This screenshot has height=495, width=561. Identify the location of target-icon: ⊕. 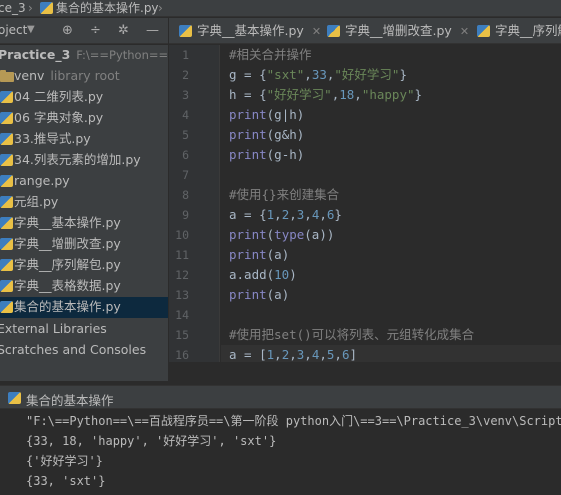
(67, 30).